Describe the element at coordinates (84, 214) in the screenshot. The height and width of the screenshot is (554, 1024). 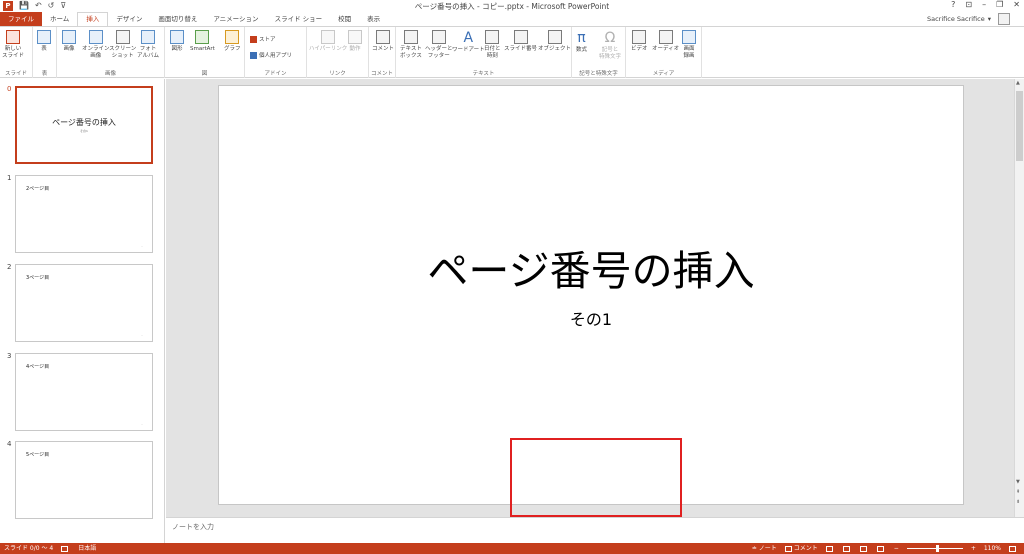
I see `slide-thumbnail-1: 2ページ目 ‥` at that location.